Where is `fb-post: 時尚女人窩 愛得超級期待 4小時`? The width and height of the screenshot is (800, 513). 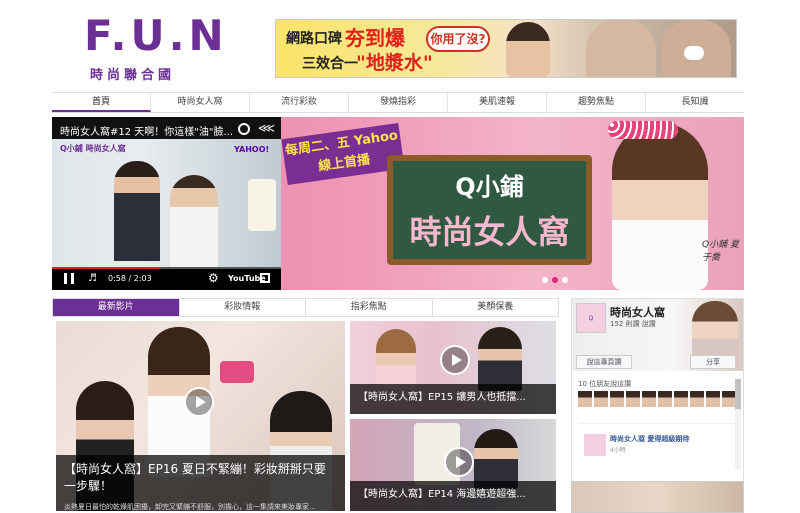 fb-post: 時尚女人窩 愛得超級期待 4小時 is located at coordinates (658, 443).